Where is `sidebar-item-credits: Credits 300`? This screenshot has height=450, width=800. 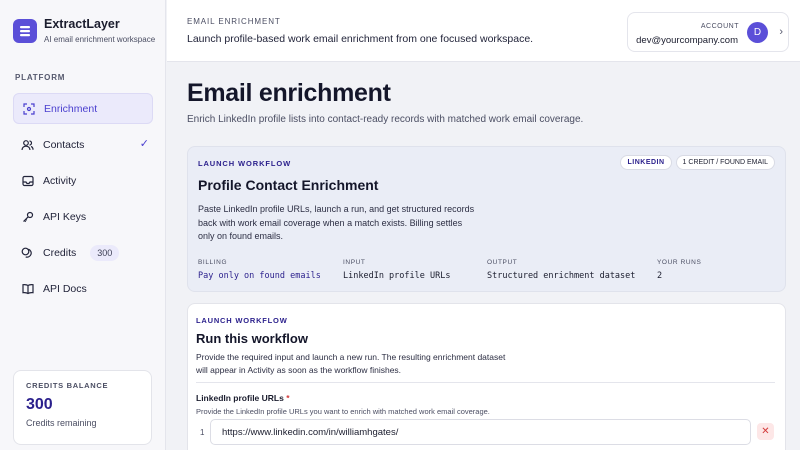 sidebar-item-credits: Credits 300 is located at coordinates (83, 252).